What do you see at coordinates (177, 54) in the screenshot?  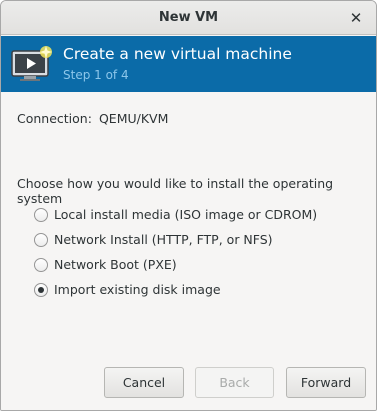 I see `header-title: Create a new virtual machine` at bounding box center [177, 54].